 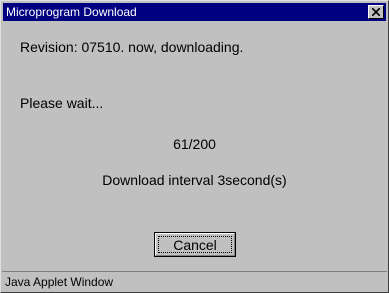 What do you see at coordinates (71, 12) in the screenshot?
I see `window-title: Microprogram Download` at bounding box center [71, 12].